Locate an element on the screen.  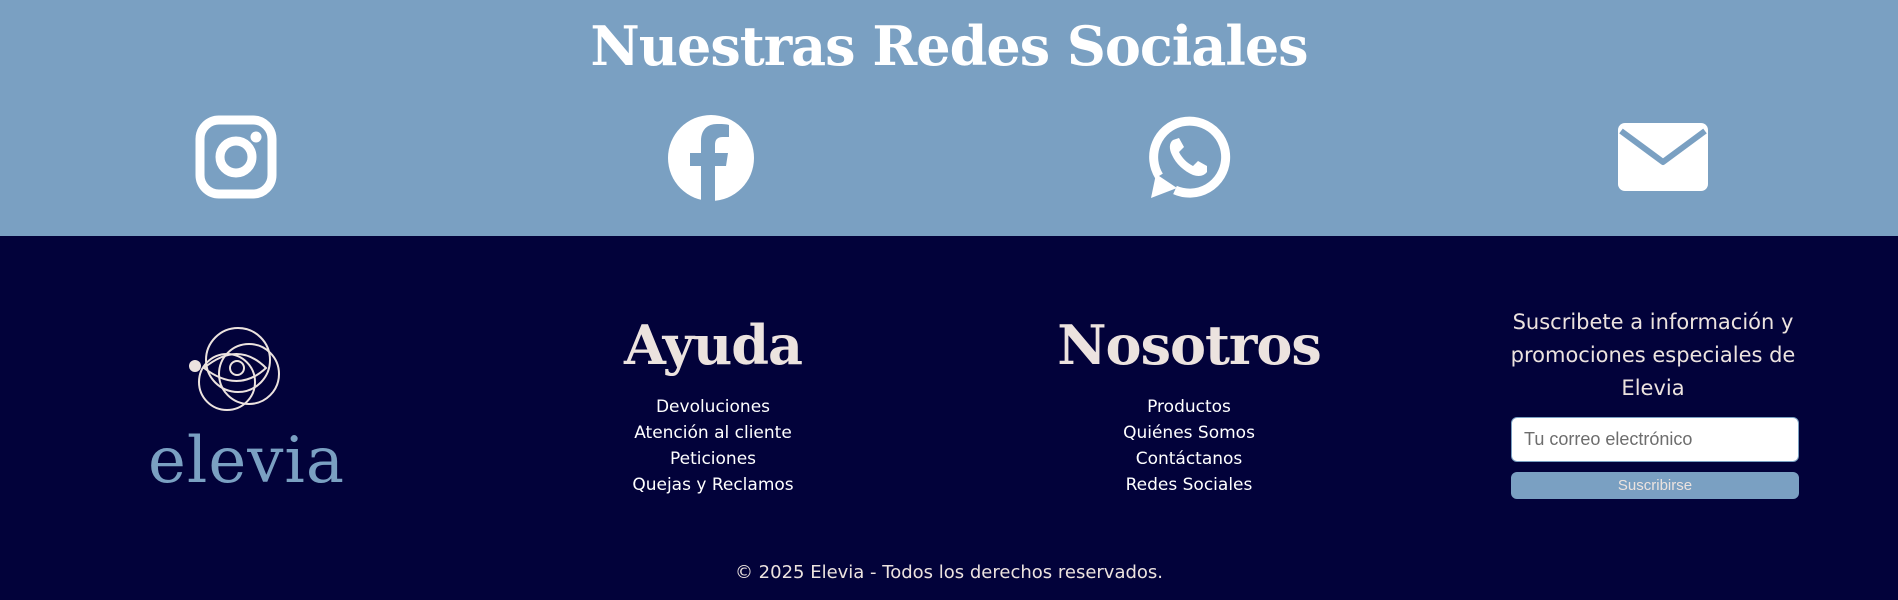
whatsapp-icon is located at coordinates (1187, 158).